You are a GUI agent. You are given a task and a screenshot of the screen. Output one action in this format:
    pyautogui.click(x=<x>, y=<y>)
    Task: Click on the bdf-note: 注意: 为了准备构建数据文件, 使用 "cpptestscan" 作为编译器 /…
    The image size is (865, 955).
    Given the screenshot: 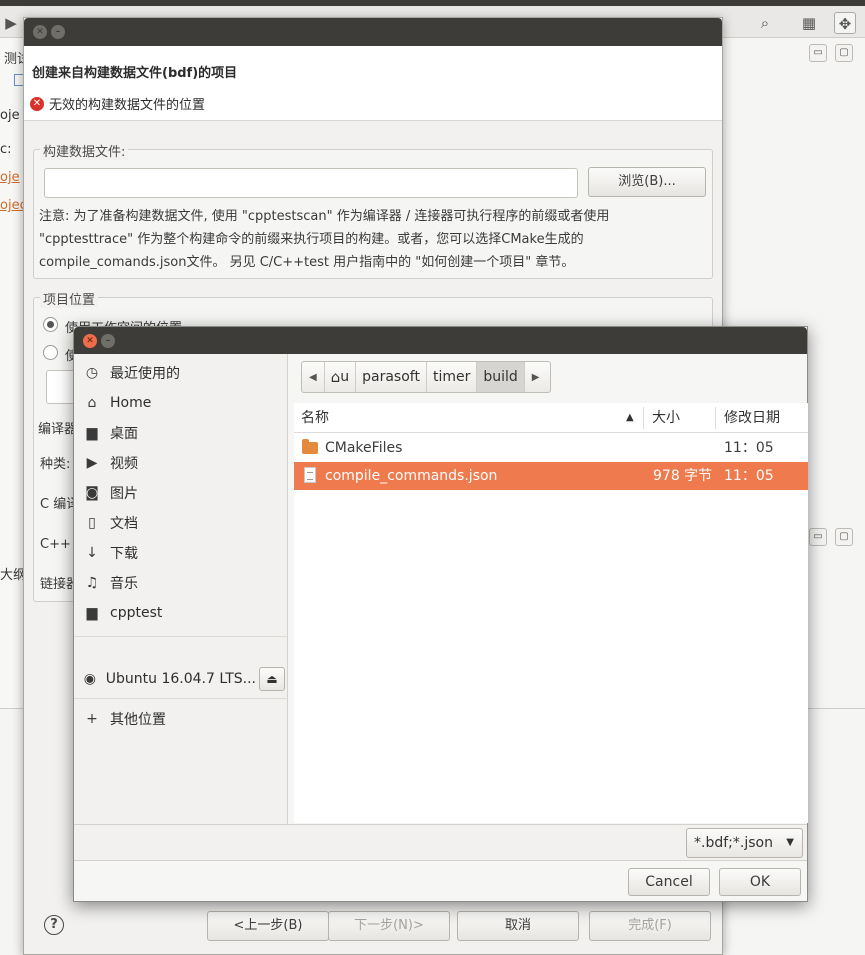 What is the action you would take?
    pyautogui.click(x=324, y=239)
    